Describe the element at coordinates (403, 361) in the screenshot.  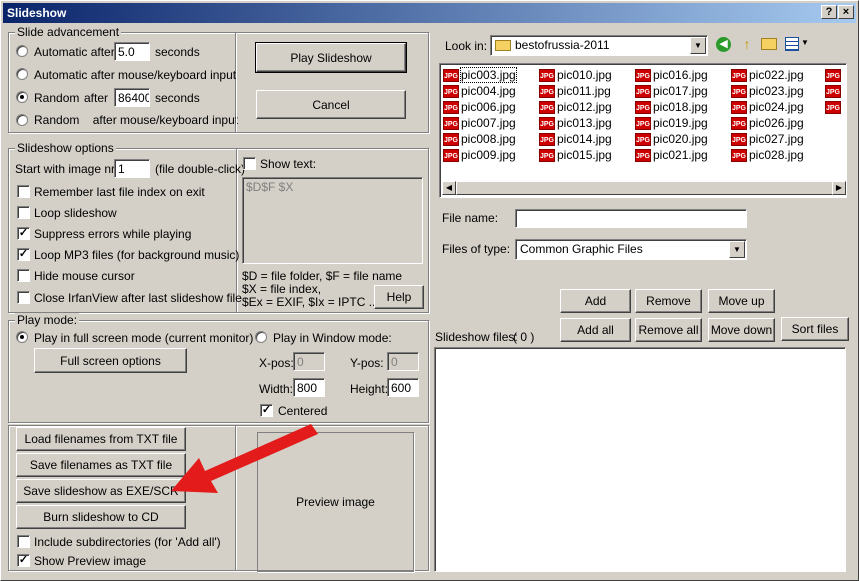
I see `ypos-input: 0` at that location.